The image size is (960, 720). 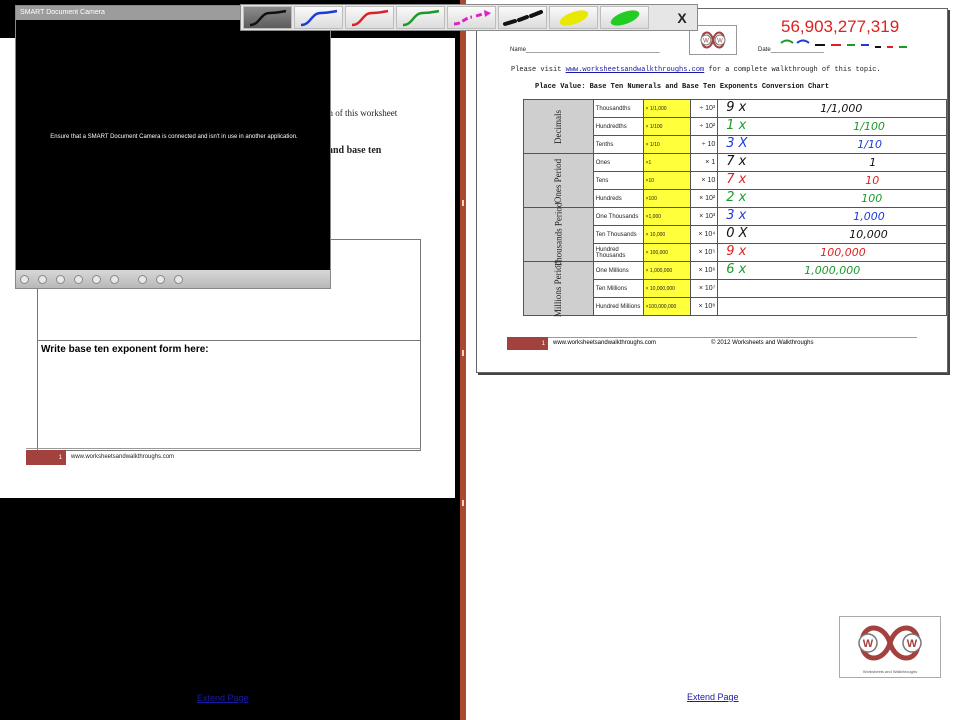 What do you see at coordinates (832, 162) in the screenshot?
I see `answer-cell: 7 x 1` at bounding box center [832, 162].